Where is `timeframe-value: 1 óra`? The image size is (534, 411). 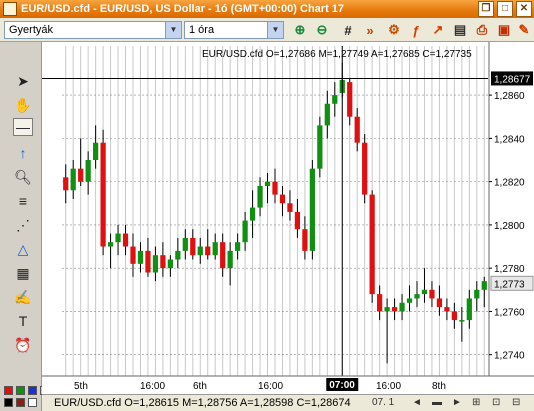 timeframe-value: 1 óra is located at coordinates (202, 30).